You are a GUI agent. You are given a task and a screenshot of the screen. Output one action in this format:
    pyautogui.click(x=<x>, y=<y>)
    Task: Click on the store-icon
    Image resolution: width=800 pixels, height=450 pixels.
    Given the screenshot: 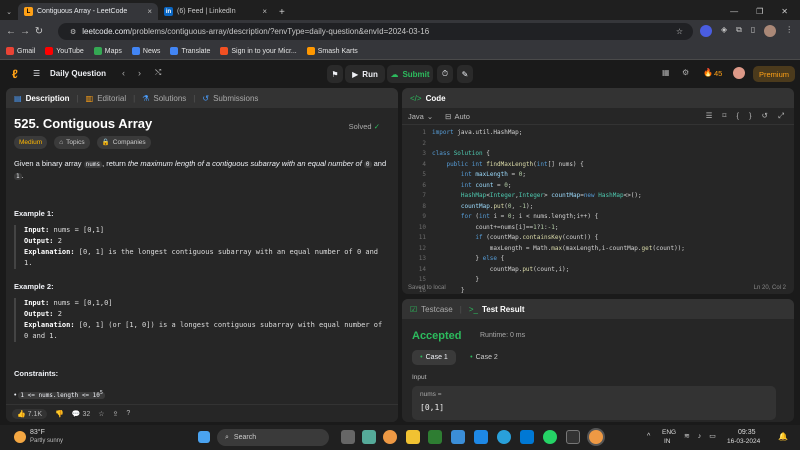 What is the action you would take?
    pyautogui.click(x=435, y=437)
    